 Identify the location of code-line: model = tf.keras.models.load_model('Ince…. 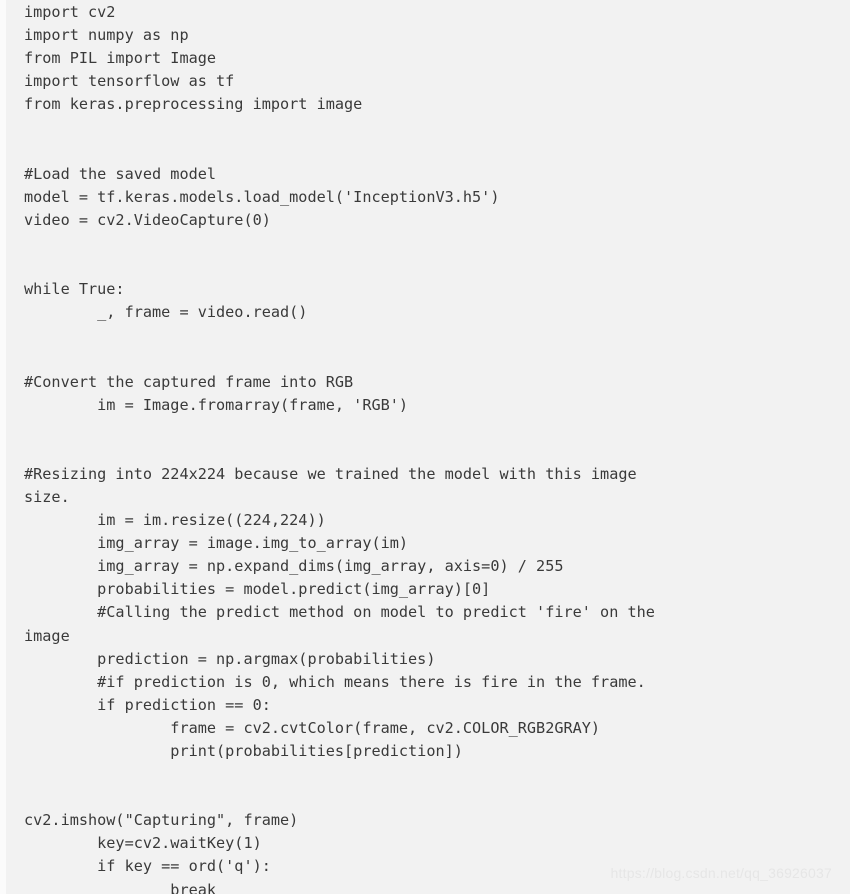
(262, 196).